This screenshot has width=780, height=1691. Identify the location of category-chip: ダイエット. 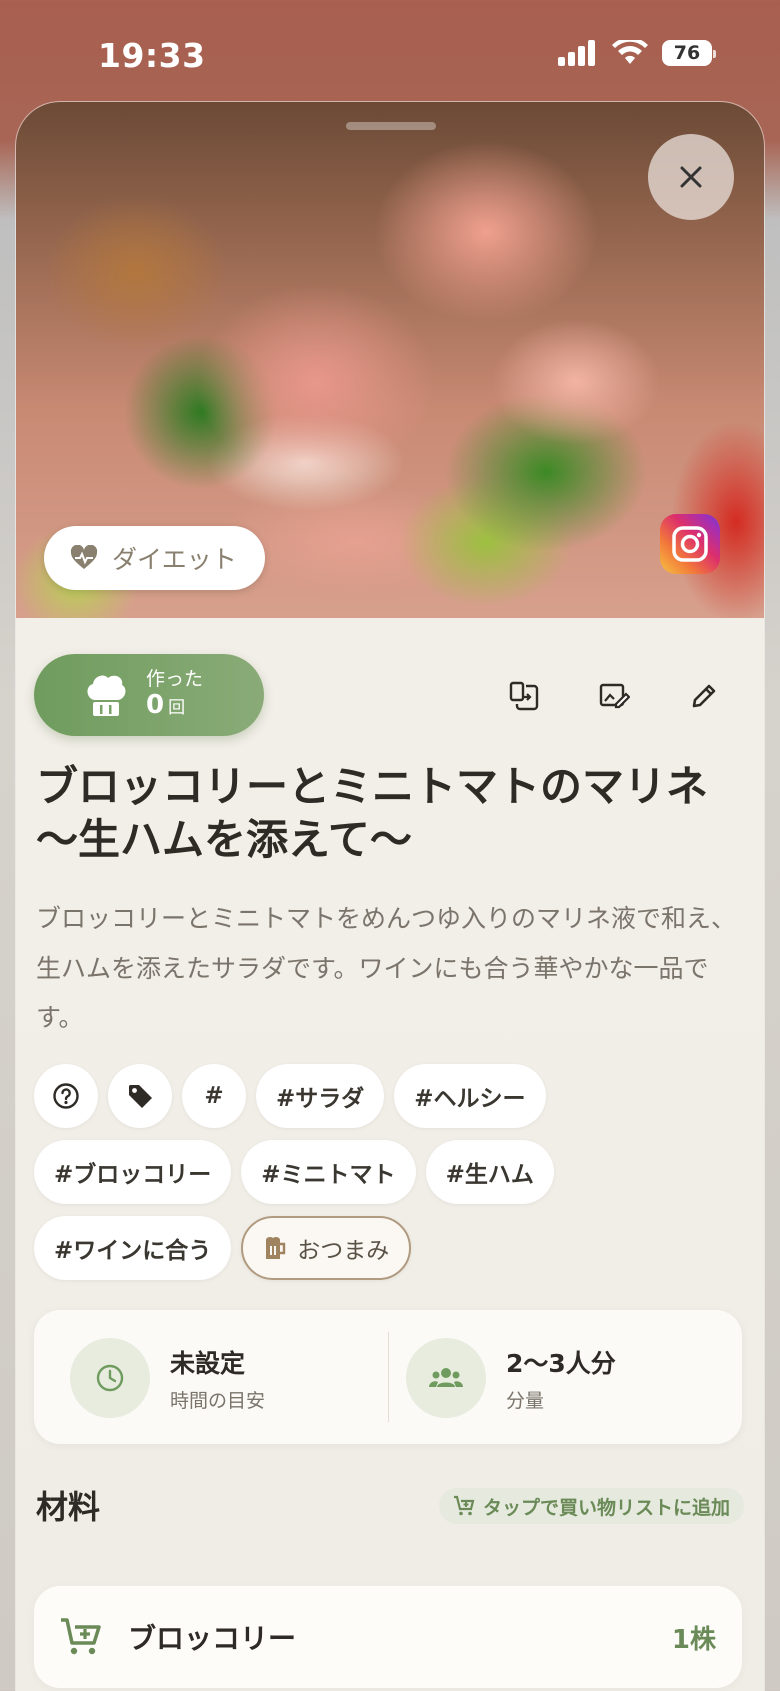
(154, 558).